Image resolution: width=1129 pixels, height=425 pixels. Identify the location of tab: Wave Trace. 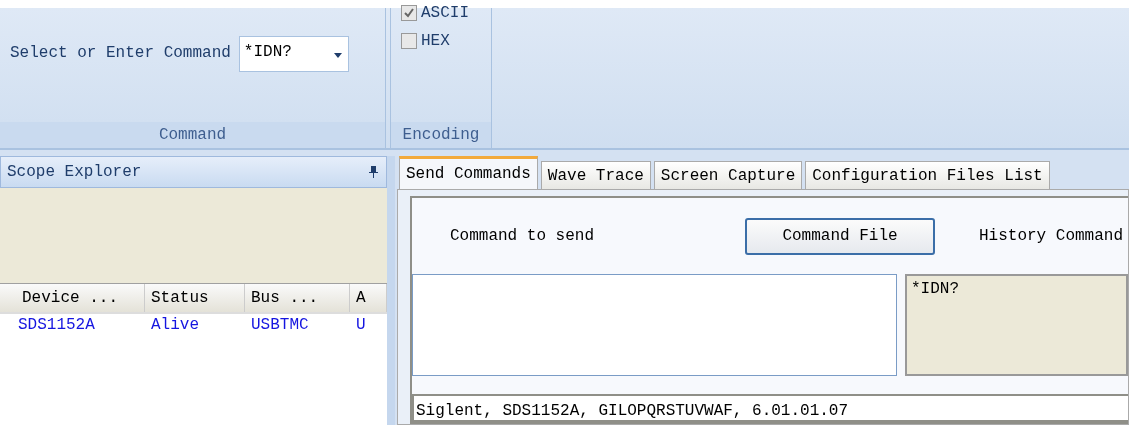
(595, 175).